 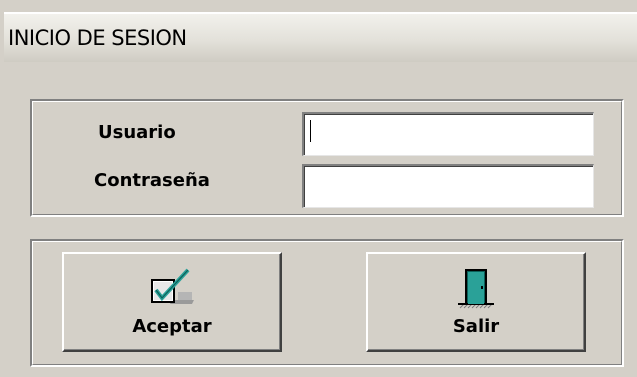 I want to click on accept-button: Aceptar, so click(x=172, y=302).